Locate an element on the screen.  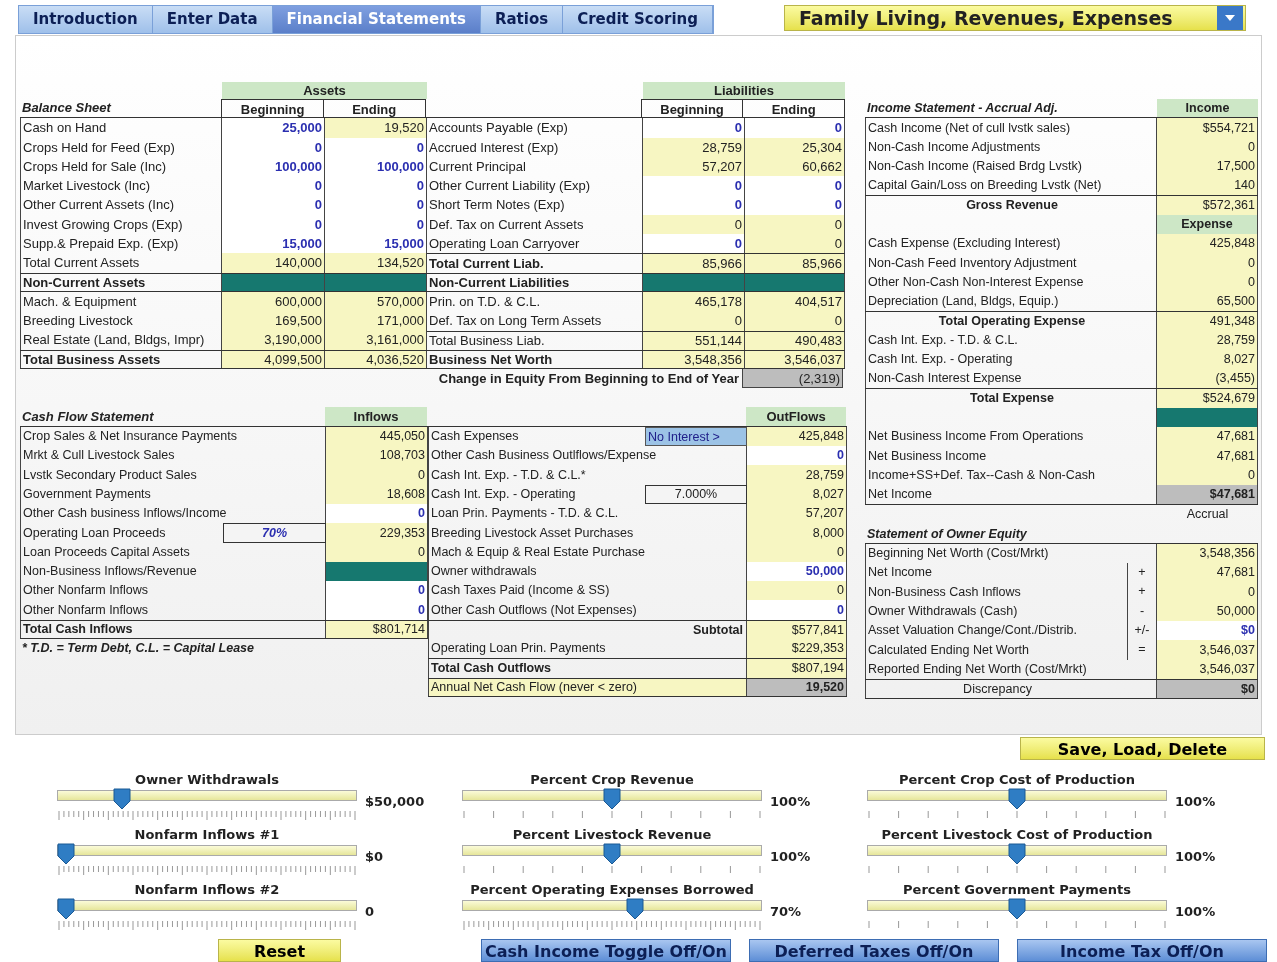
slider-label: Nonfarm Inflows #1 is located at coordinates (207, 835).